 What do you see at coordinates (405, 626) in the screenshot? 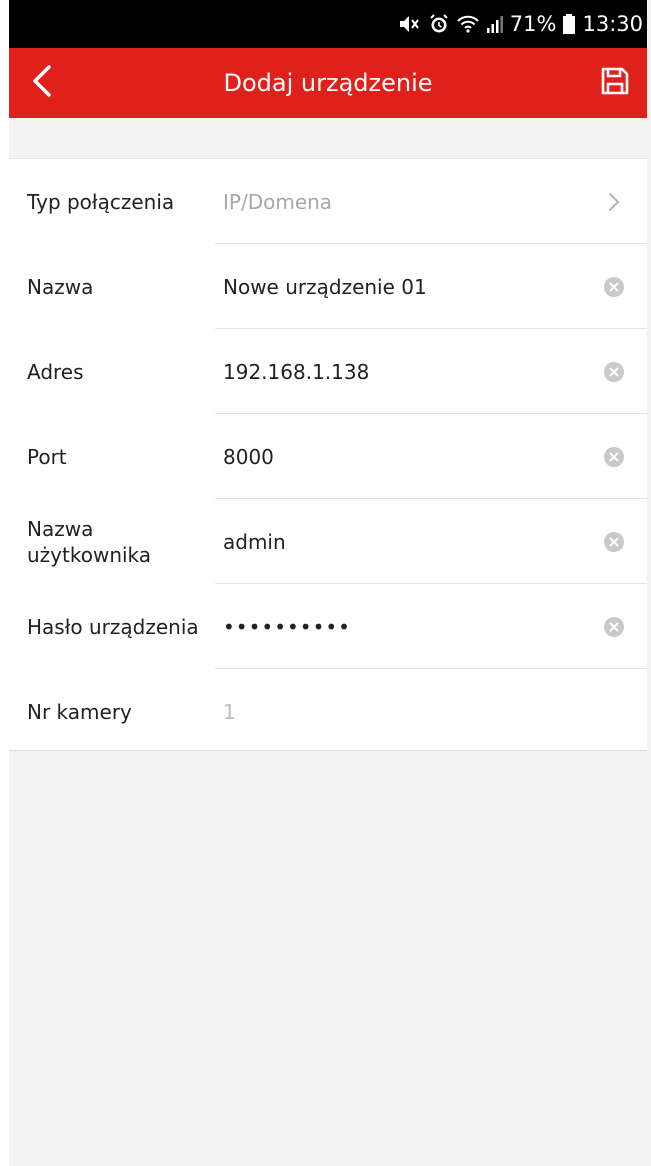
I see `password-input: ••••••••••` at bounding box center [405, 626].